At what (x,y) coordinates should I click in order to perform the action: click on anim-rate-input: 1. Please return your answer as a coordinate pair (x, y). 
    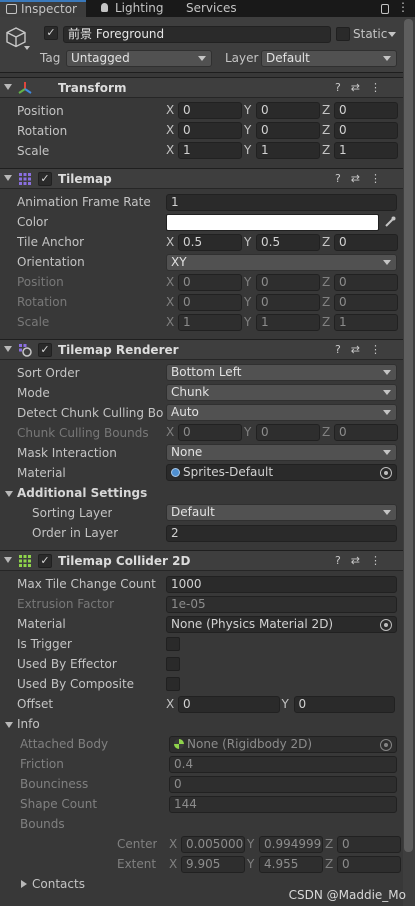
    Looking at the image, I should click on (281, 202).